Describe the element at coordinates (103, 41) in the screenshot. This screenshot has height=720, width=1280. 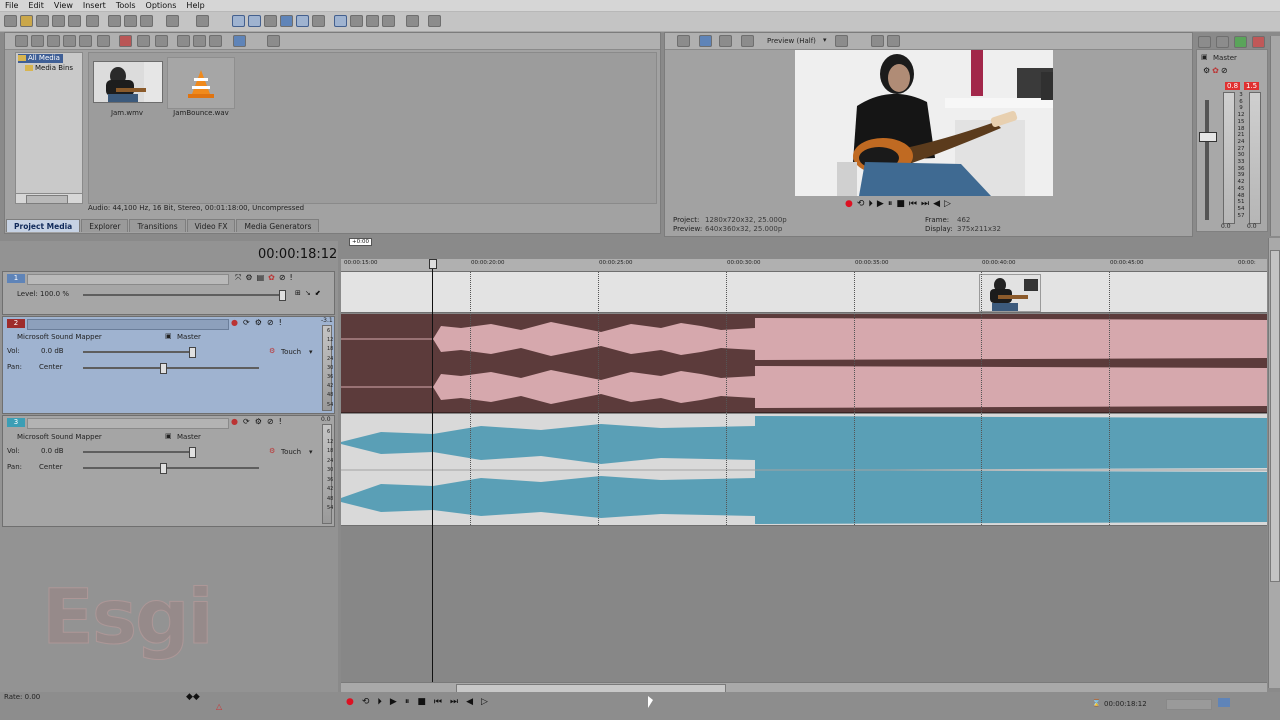
I see `search-media-icon` at that location.